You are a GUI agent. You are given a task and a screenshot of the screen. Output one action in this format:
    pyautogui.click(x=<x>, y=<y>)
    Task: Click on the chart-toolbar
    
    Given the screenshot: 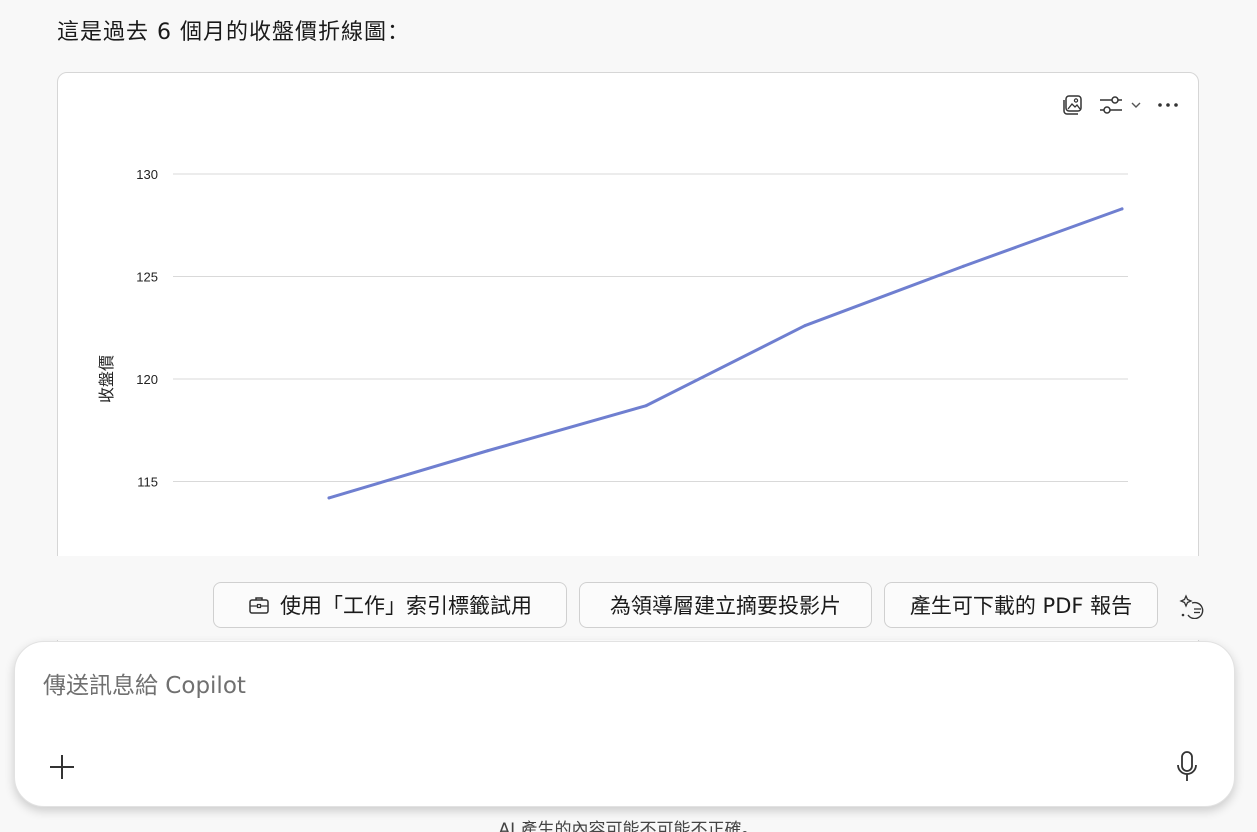 What is the action you would take?
    pyautogui.click(x=1121, y=105)
    